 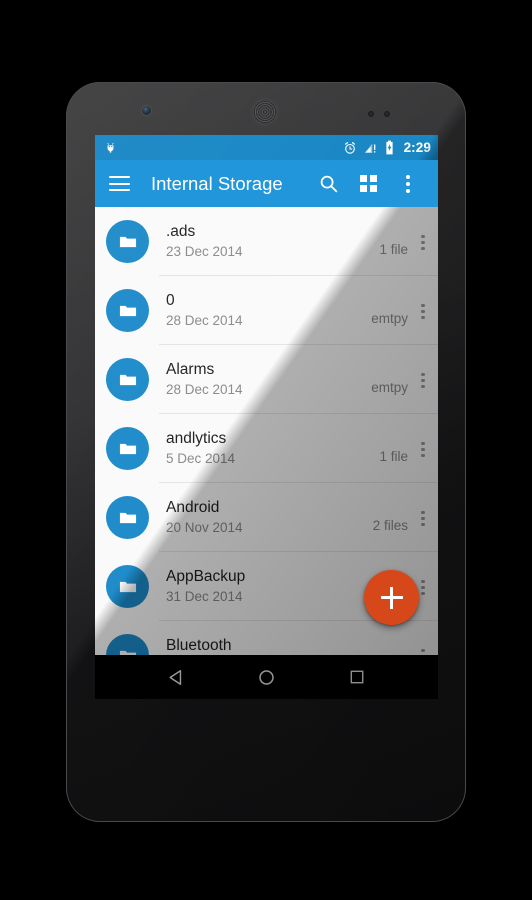 I want to click on list-item-text: Android 20 Nov 2014, so click(x=269, y=518).